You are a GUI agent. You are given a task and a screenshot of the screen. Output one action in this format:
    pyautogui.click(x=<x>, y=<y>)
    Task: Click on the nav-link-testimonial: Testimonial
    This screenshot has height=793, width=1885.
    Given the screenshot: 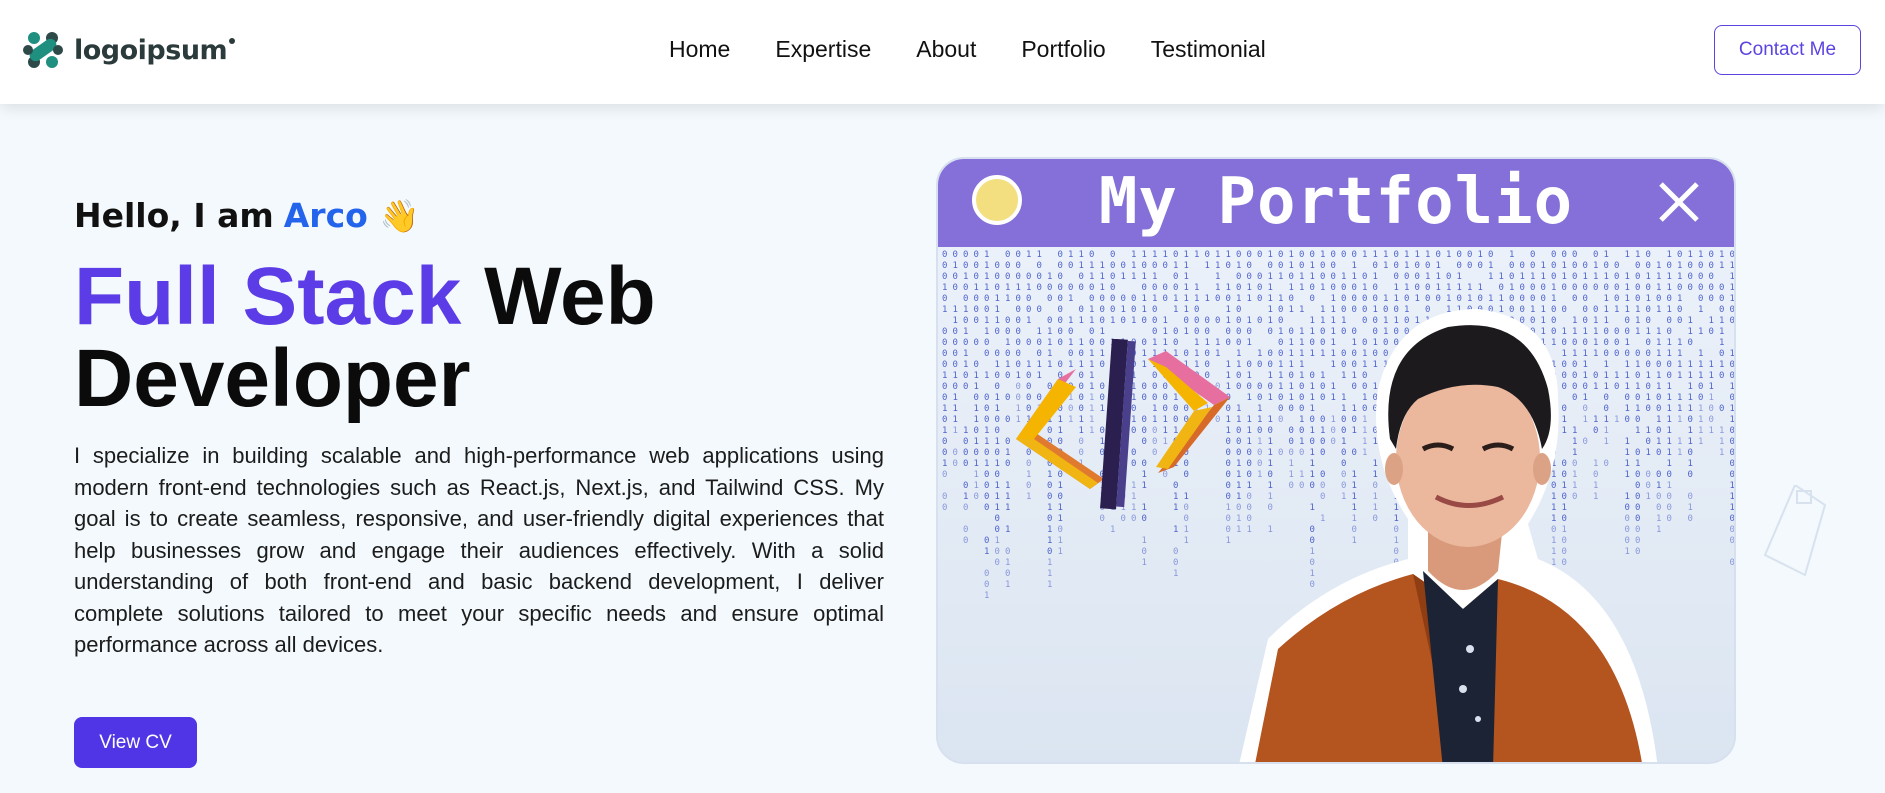 What is the action you would take?
    pyautogui.click(x=1208, y=49)
    